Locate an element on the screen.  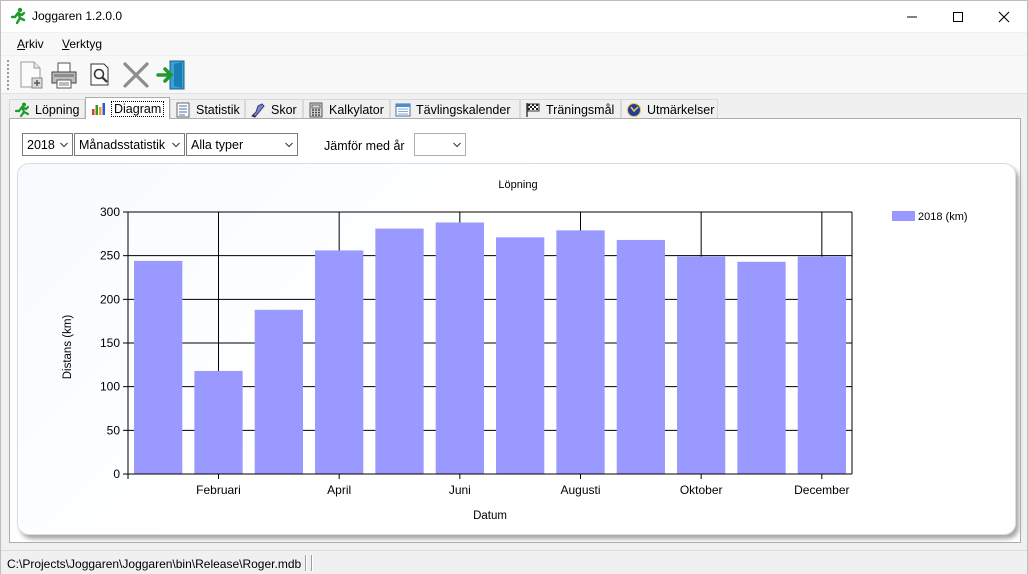
new-button is located at coordinates (31, 75).